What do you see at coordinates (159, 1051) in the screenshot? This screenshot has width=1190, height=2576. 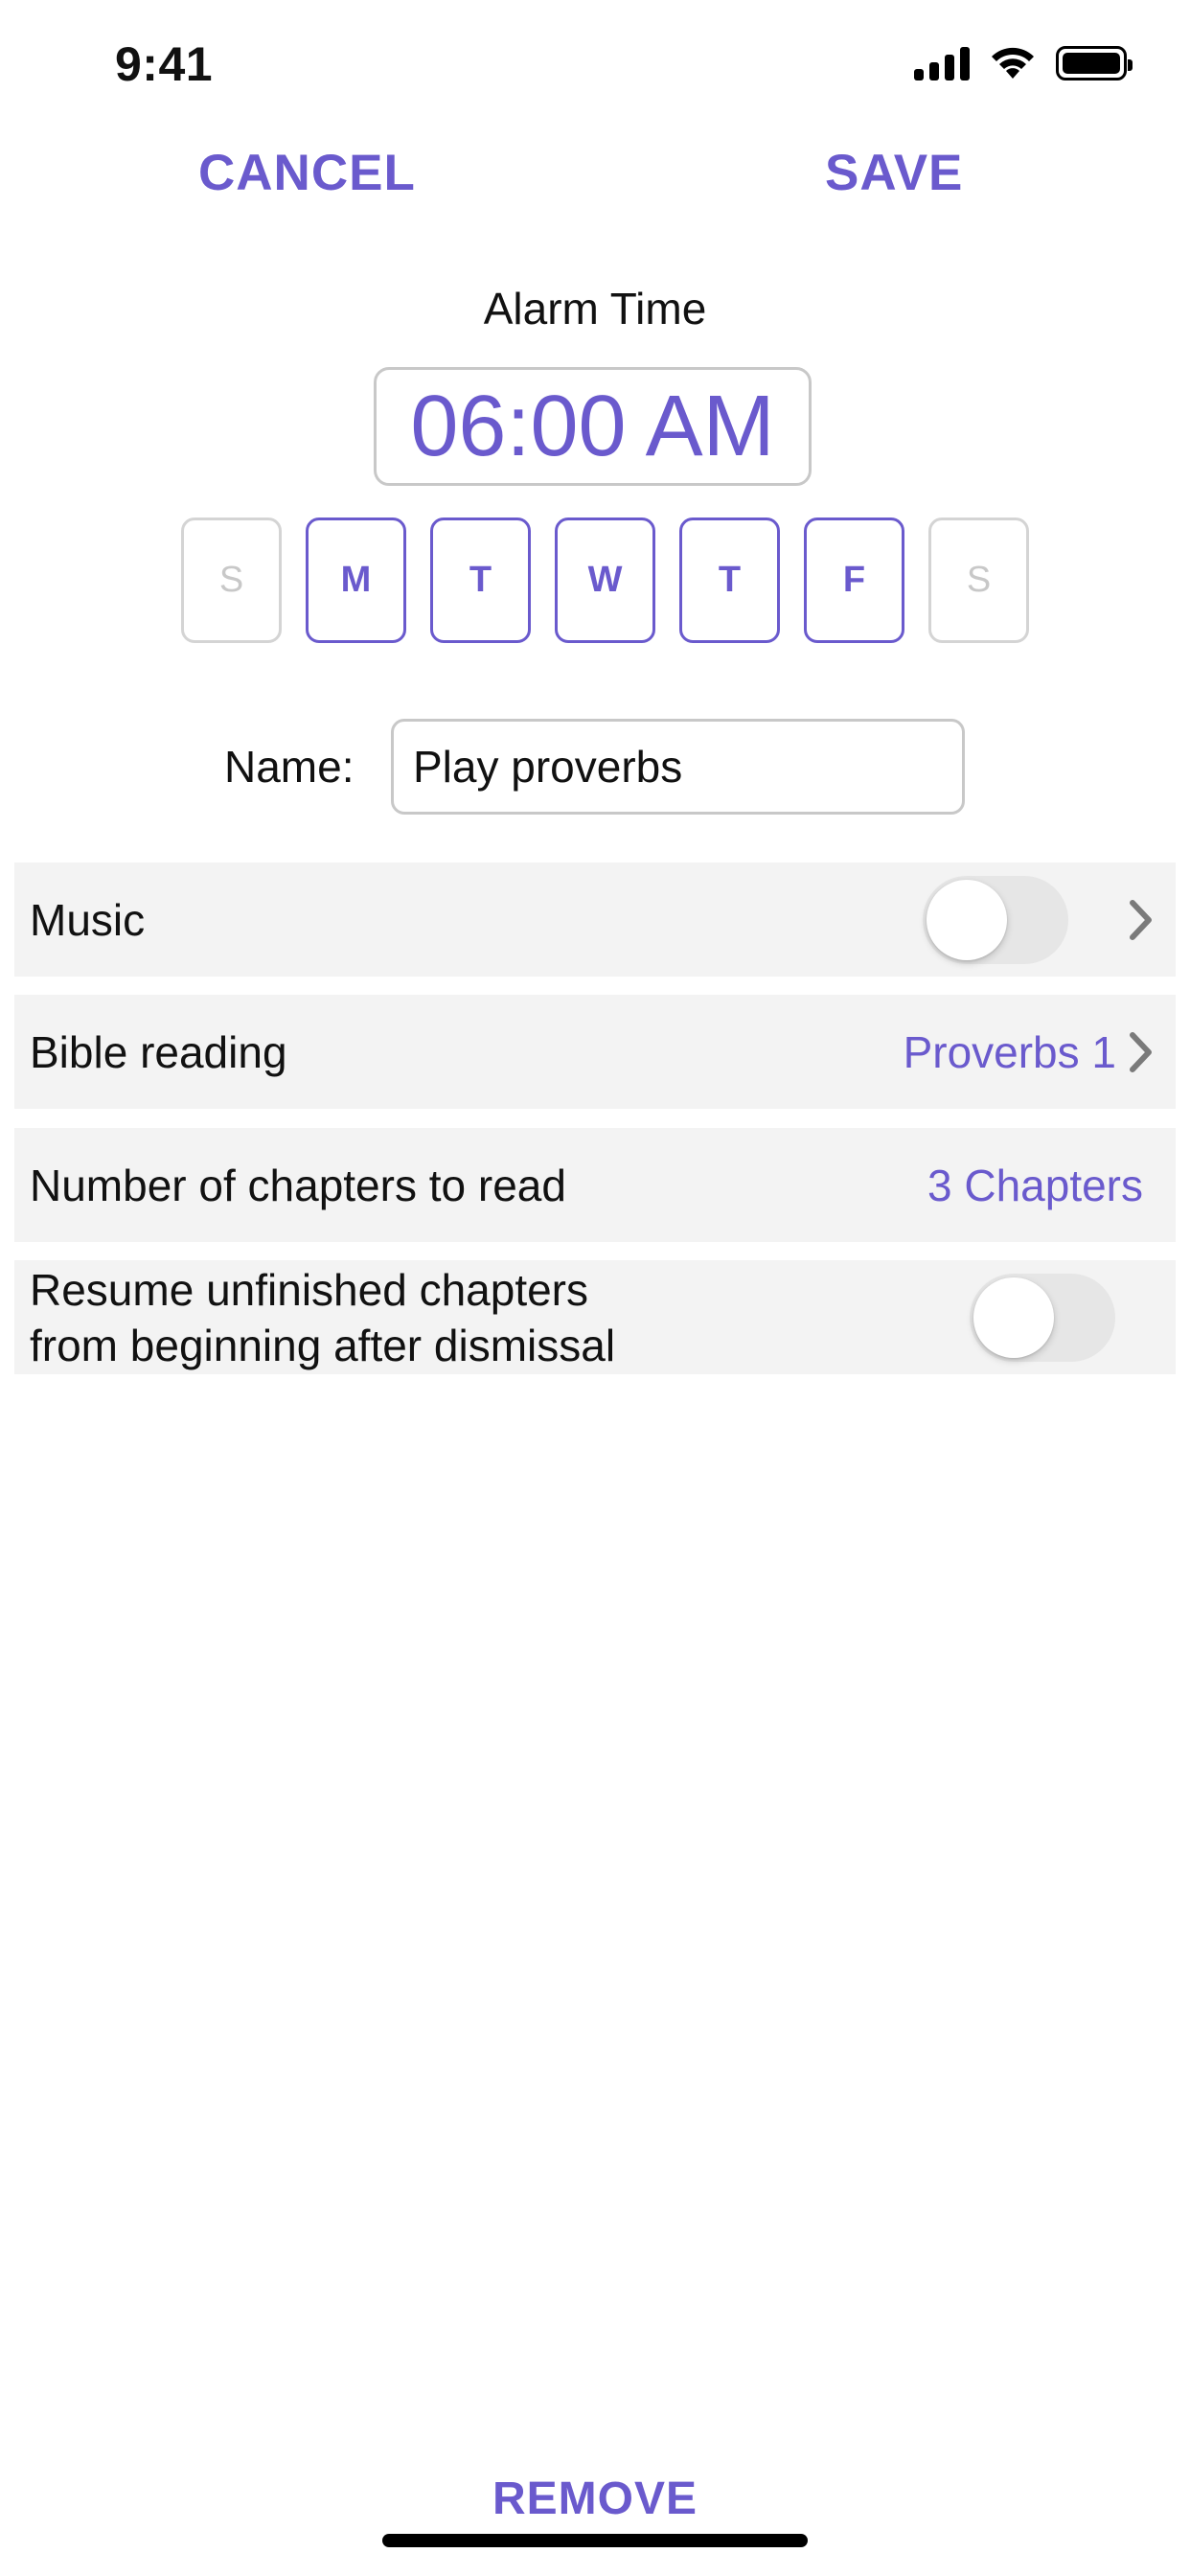 I see `bible-reading-label: Bible reading` at bounding box center [159, 1051].